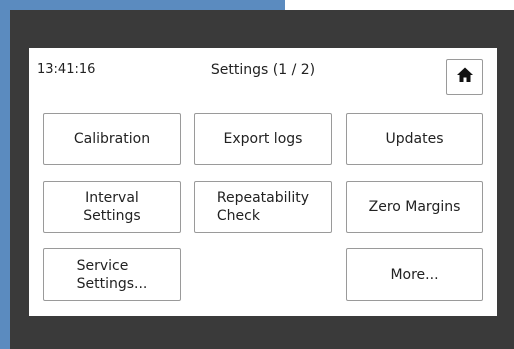 This screenshot has height=349, width=514. I want to click on desktop-background, so click(5, 174).